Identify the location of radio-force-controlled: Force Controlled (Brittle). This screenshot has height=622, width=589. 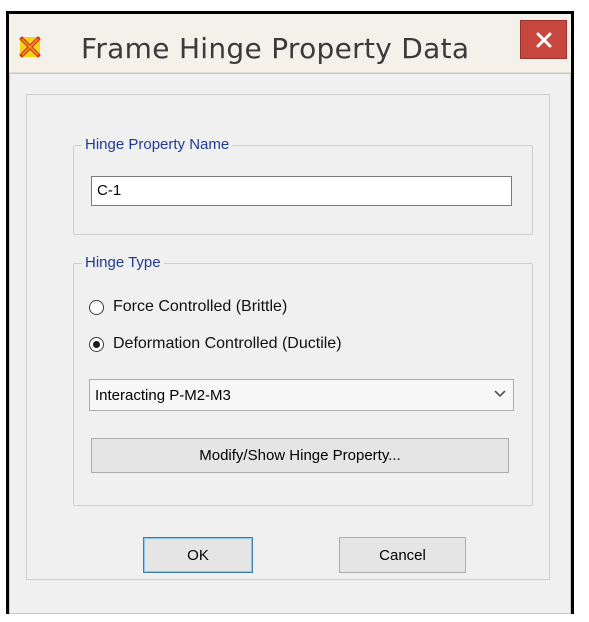
(188, 307).